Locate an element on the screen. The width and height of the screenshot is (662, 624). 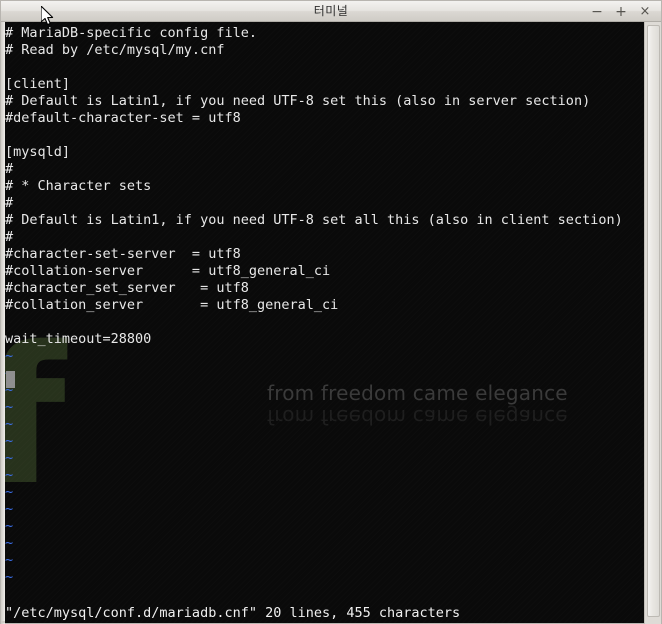
editor-line: # Read by /etc/mysql/my.cnf is located at coordinates (115, 50).